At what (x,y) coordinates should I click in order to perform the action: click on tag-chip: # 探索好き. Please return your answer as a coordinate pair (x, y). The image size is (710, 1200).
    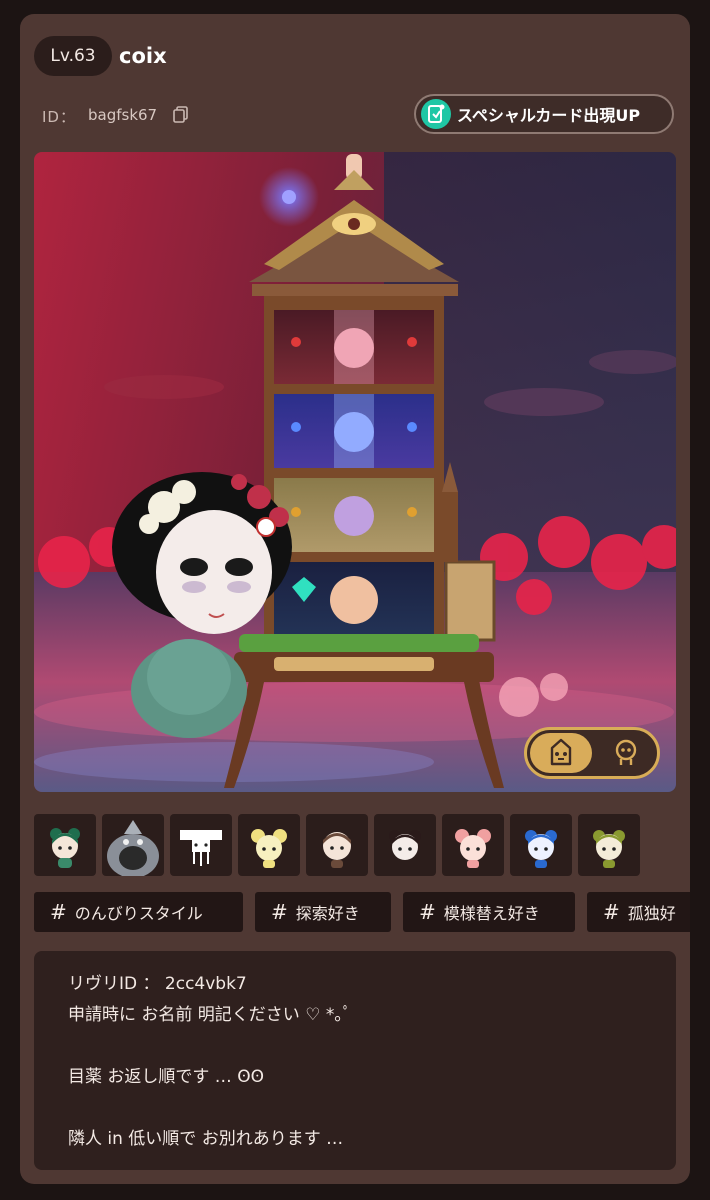
    Looking at the image, I should click on (323, 912).